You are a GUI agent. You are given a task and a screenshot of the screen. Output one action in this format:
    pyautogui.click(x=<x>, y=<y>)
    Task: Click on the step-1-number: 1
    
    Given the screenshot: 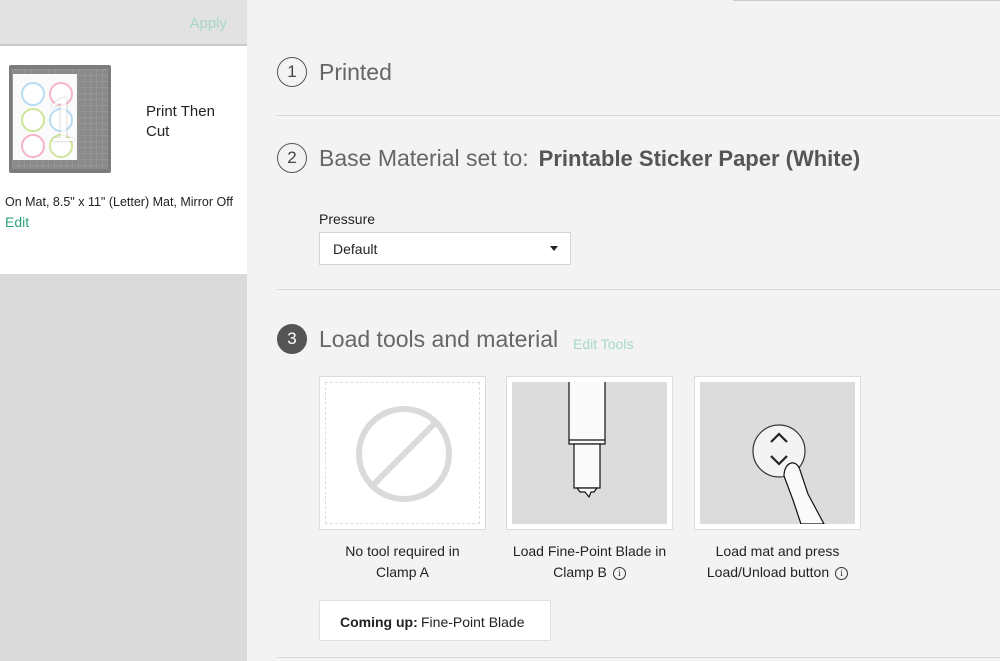 What is the action you would take?
    pyautogui.click(x=292, y=72)
    